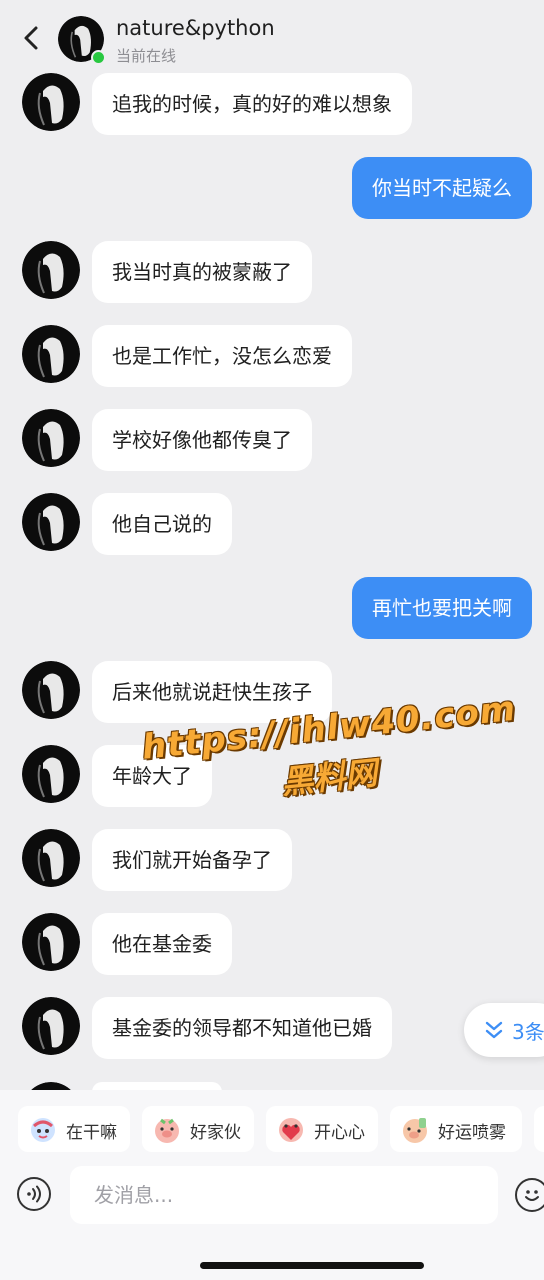  I want to click on incoming-message: 年龄大了, so click(152, 776).